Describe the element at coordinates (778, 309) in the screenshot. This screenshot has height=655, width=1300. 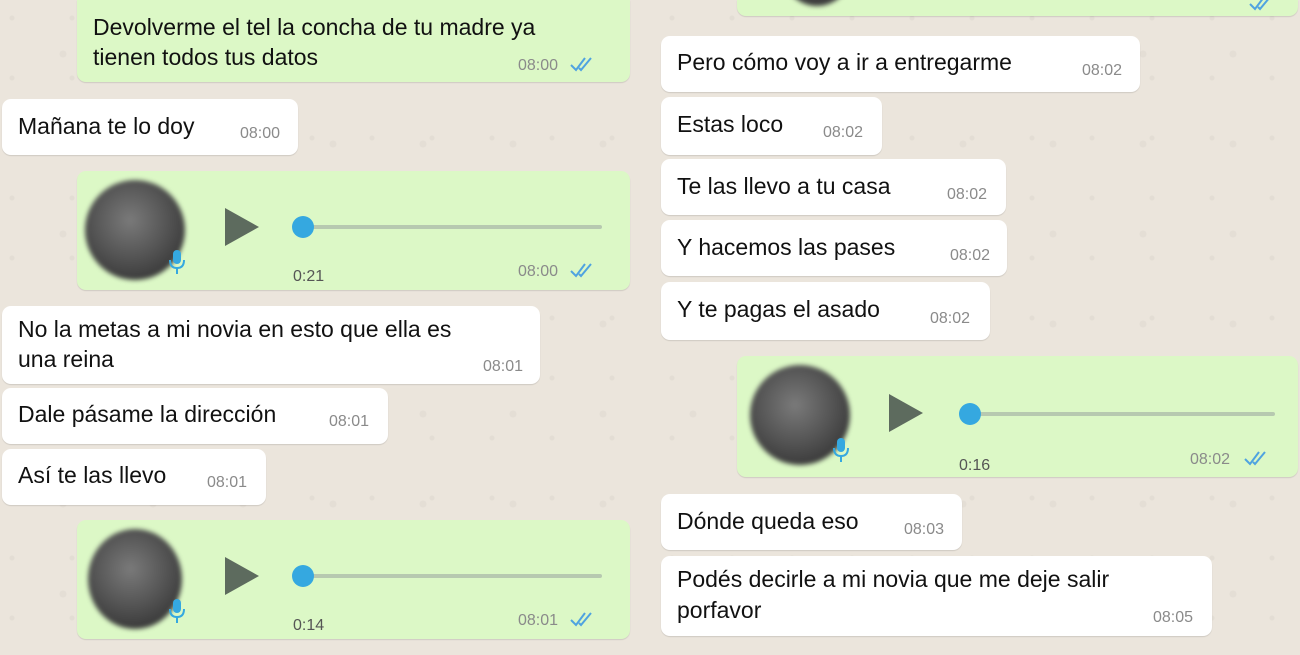
I see `message-text: Y te pagas el asado` at that location.